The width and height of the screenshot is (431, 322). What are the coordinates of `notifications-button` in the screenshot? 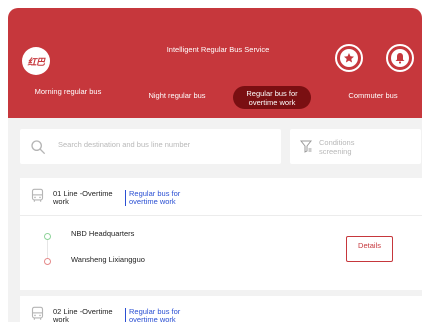 It's located at (400, 58).